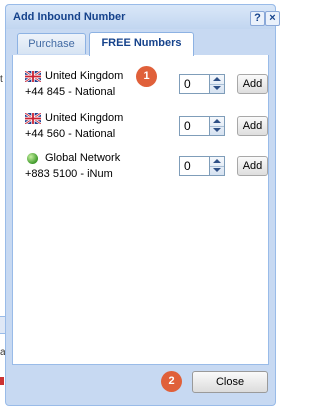 This screenshot has width=320, height=409. What do you see at coordinates (69, 174) in the screenshot?
I see `number-description: +883 5100 - iNum` at bounding box center [69, 174].